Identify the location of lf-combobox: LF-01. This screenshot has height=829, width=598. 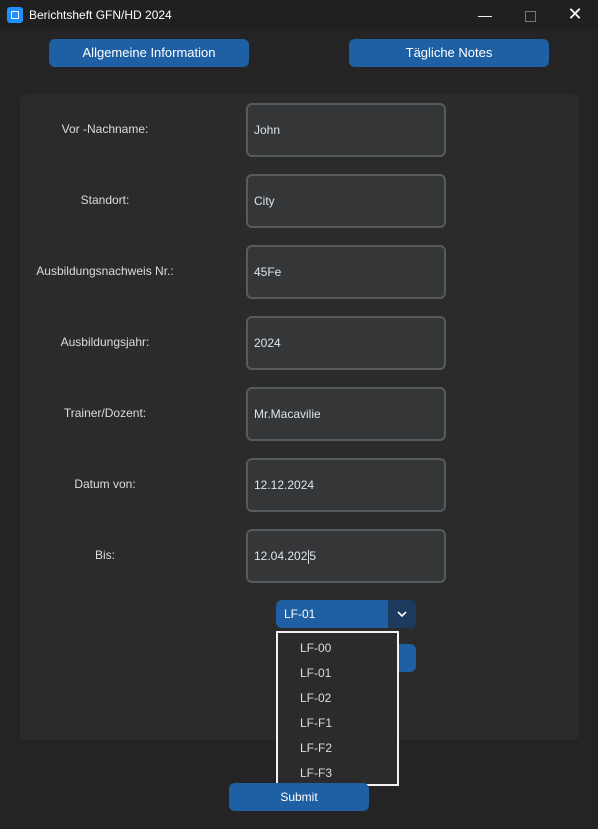
(346, 614).